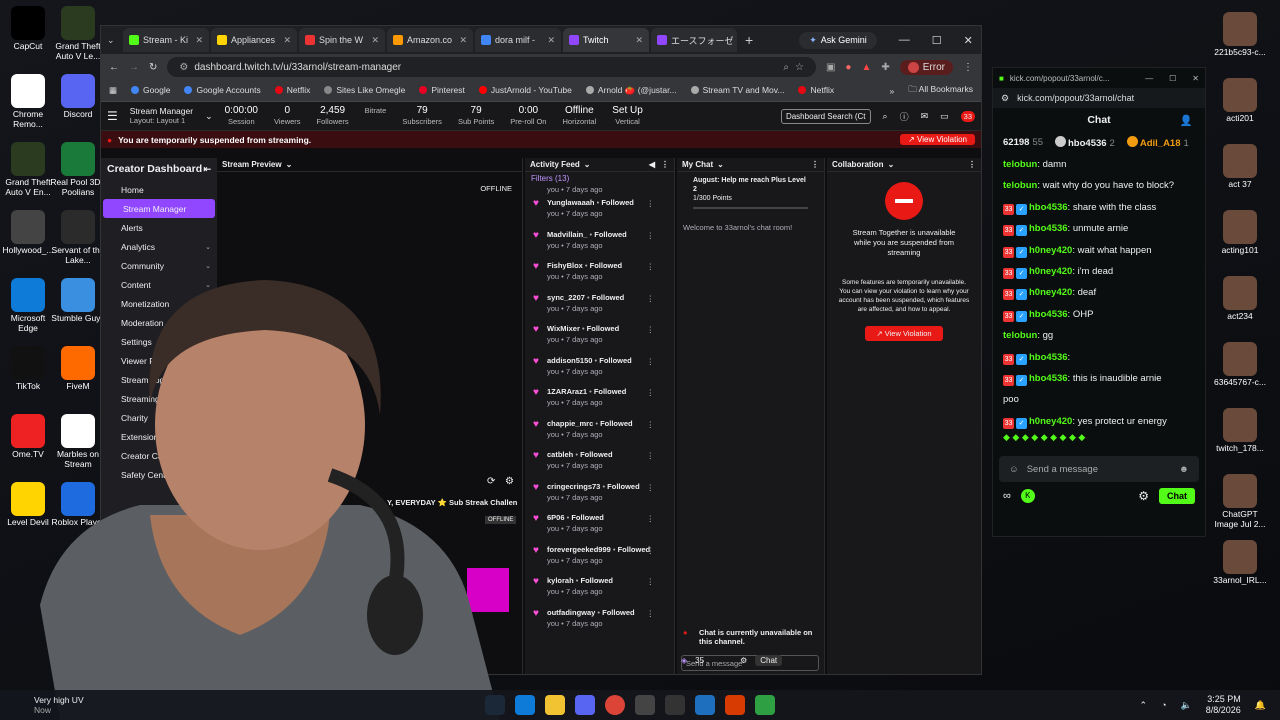 The width and height of the screenshot is (1280, 720). Describe the element at coordinates (222, 90) in the screenshot. I see `bookmark-item: Google Accounts` at that location.